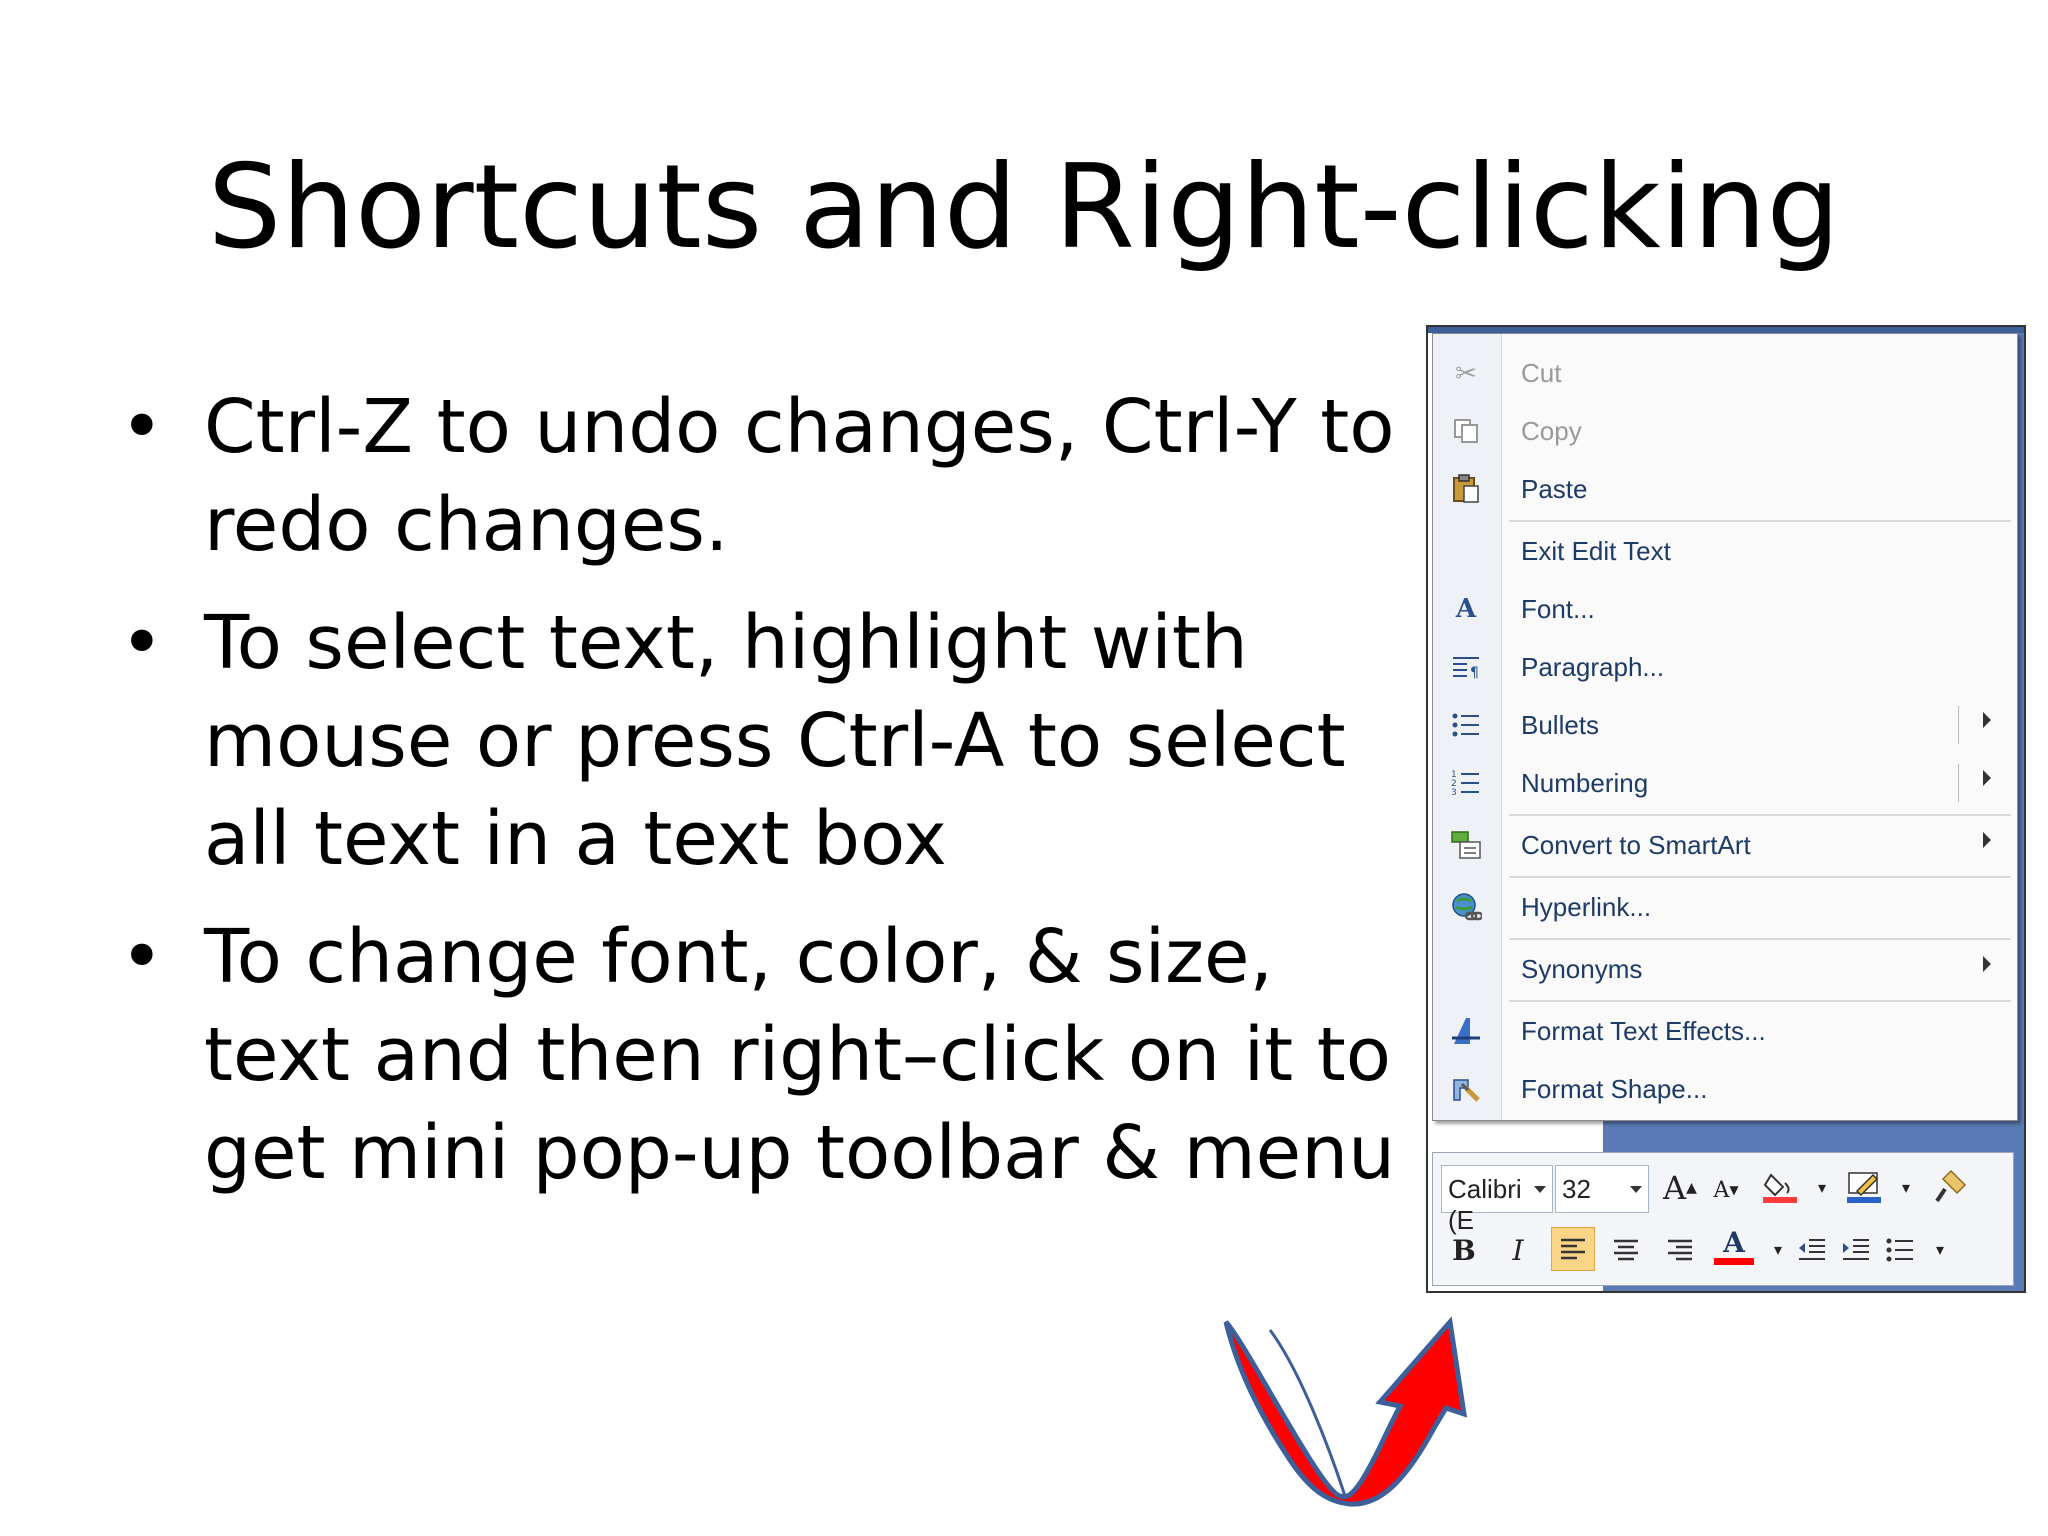 Image resolution: width=2048 pixels, height=1536 pixels. Describe the element at coordinates (1466, 609) in the screenshot. I see `font-icon: A` at that location.